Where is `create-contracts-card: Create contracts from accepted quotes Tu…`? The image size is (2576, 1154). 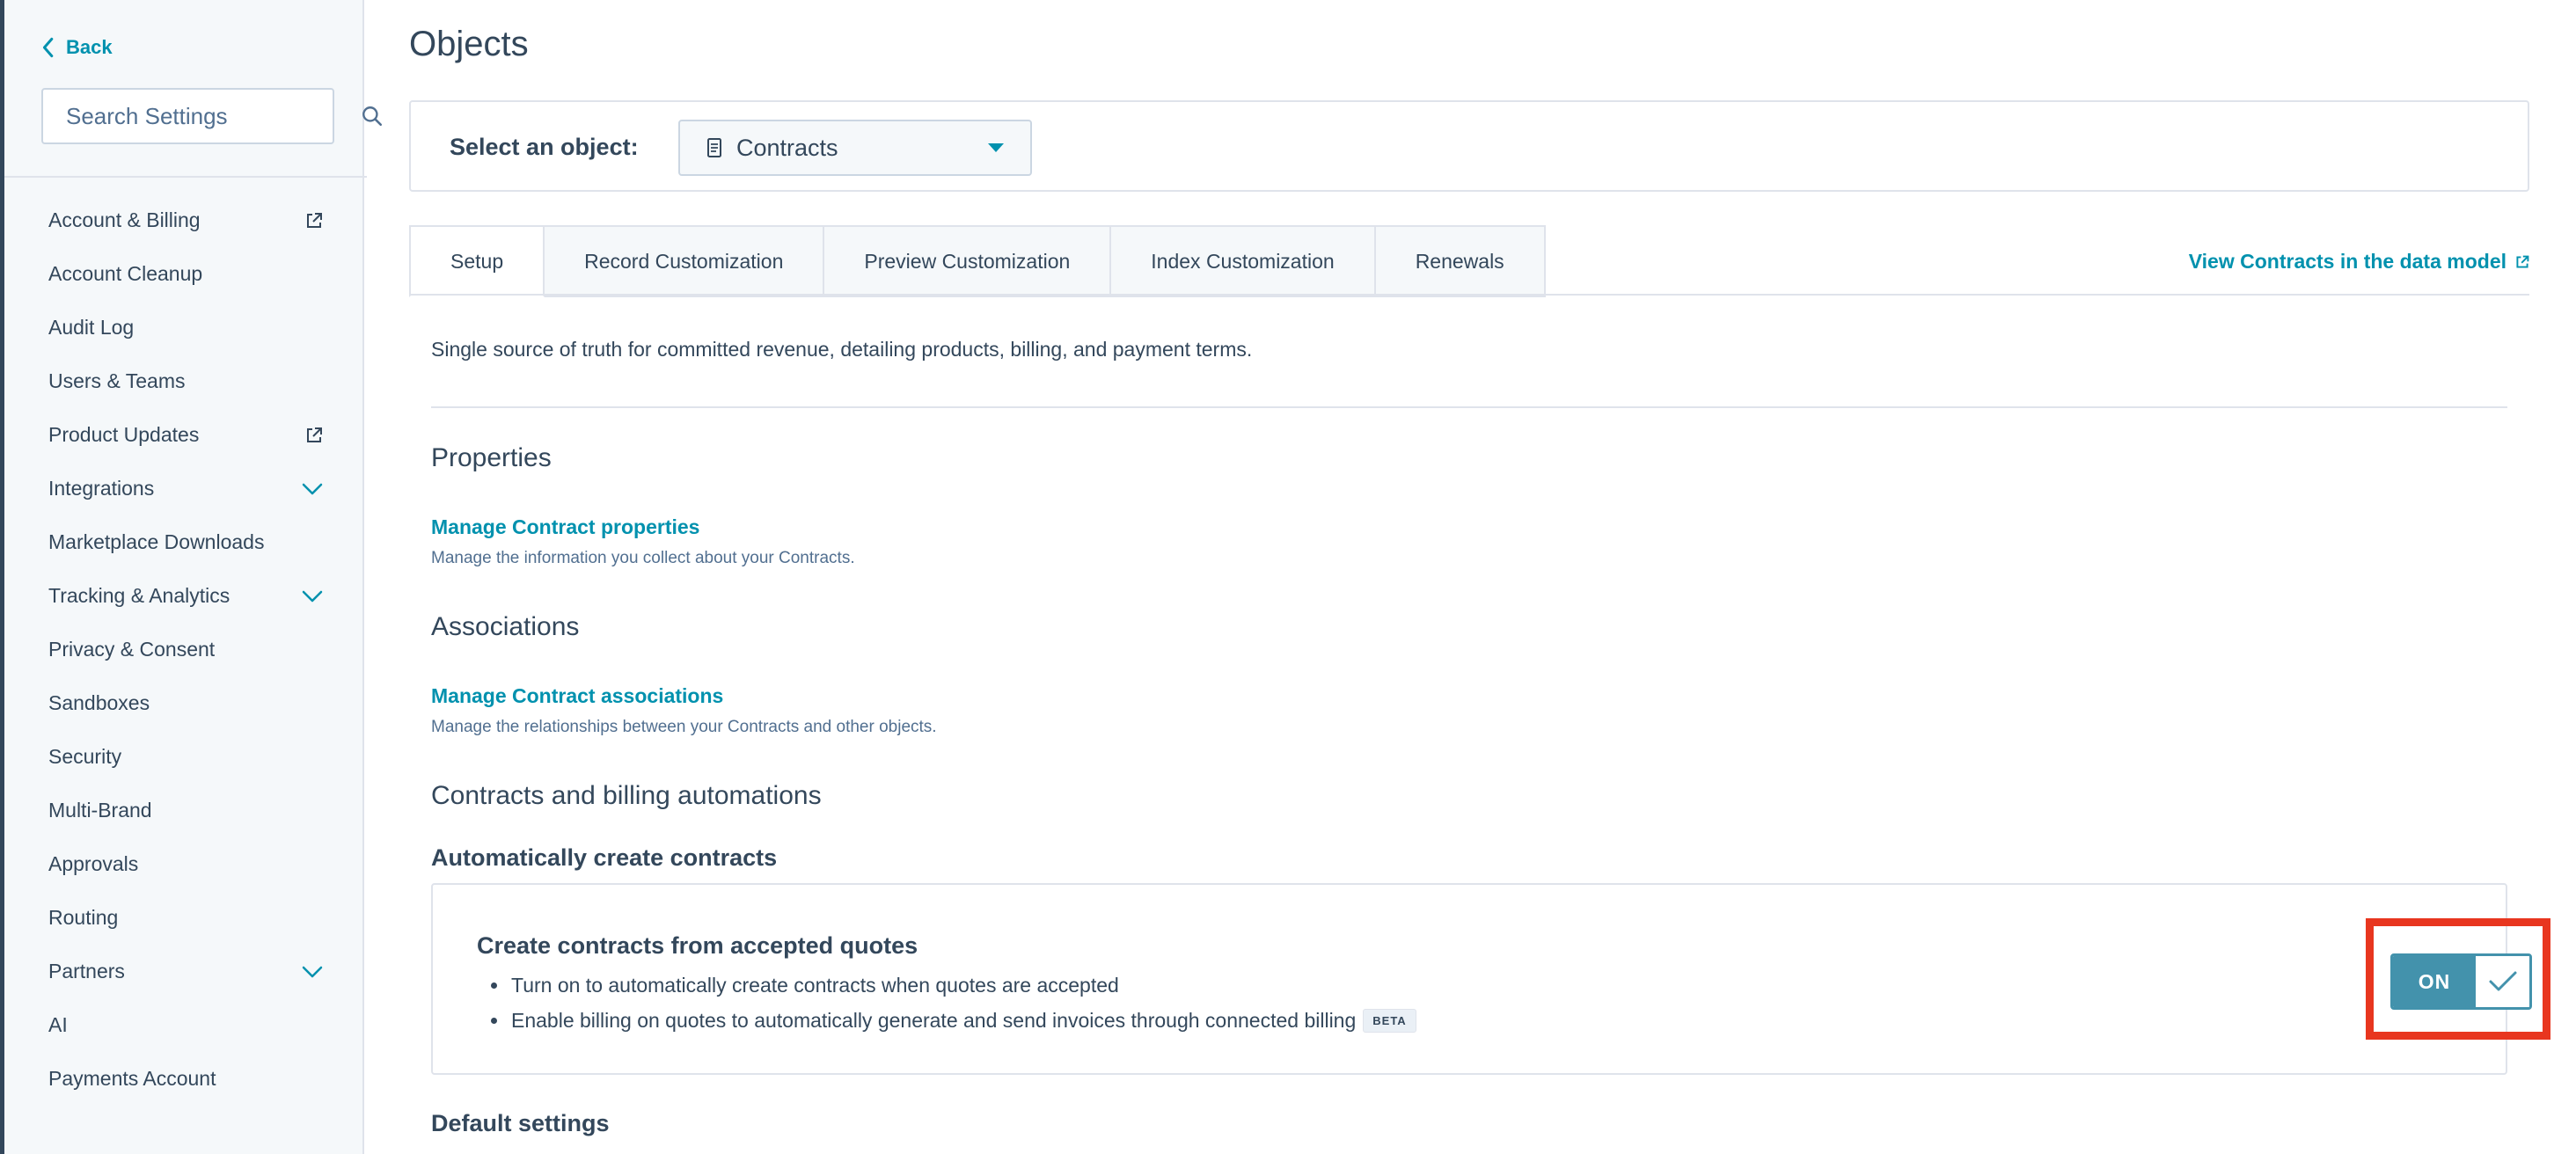
create-contracts-card: Create contracts from accepted quotes Tu… is located at coordinates (1490, 979).